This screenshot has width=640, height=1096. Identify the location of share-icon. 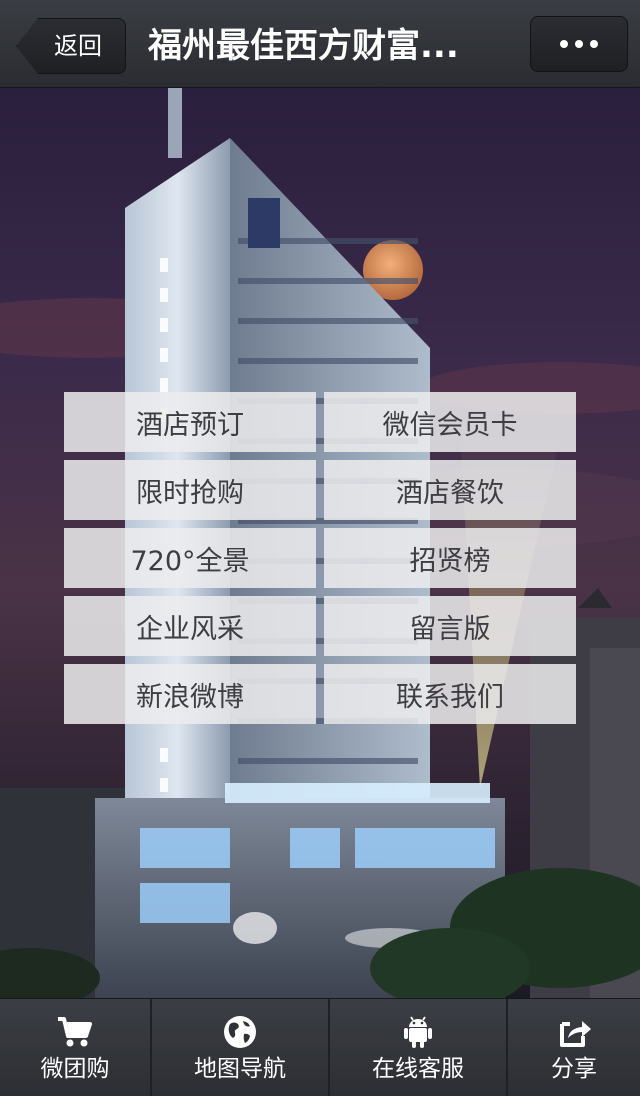
(575, 1034).